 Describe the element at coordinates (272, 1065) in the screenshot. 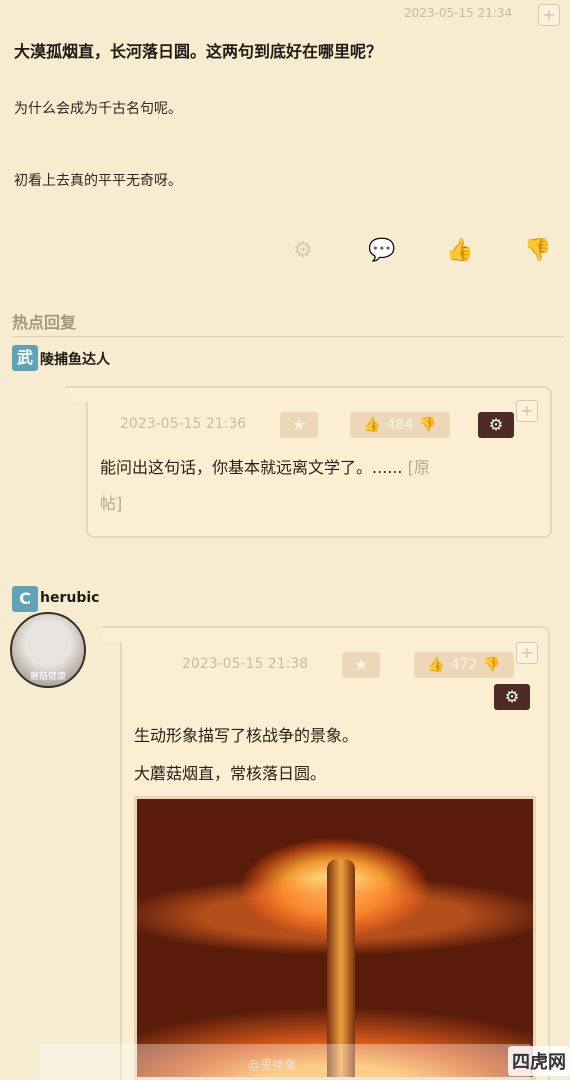

I see `watermark-left: @里神楽` at that location.